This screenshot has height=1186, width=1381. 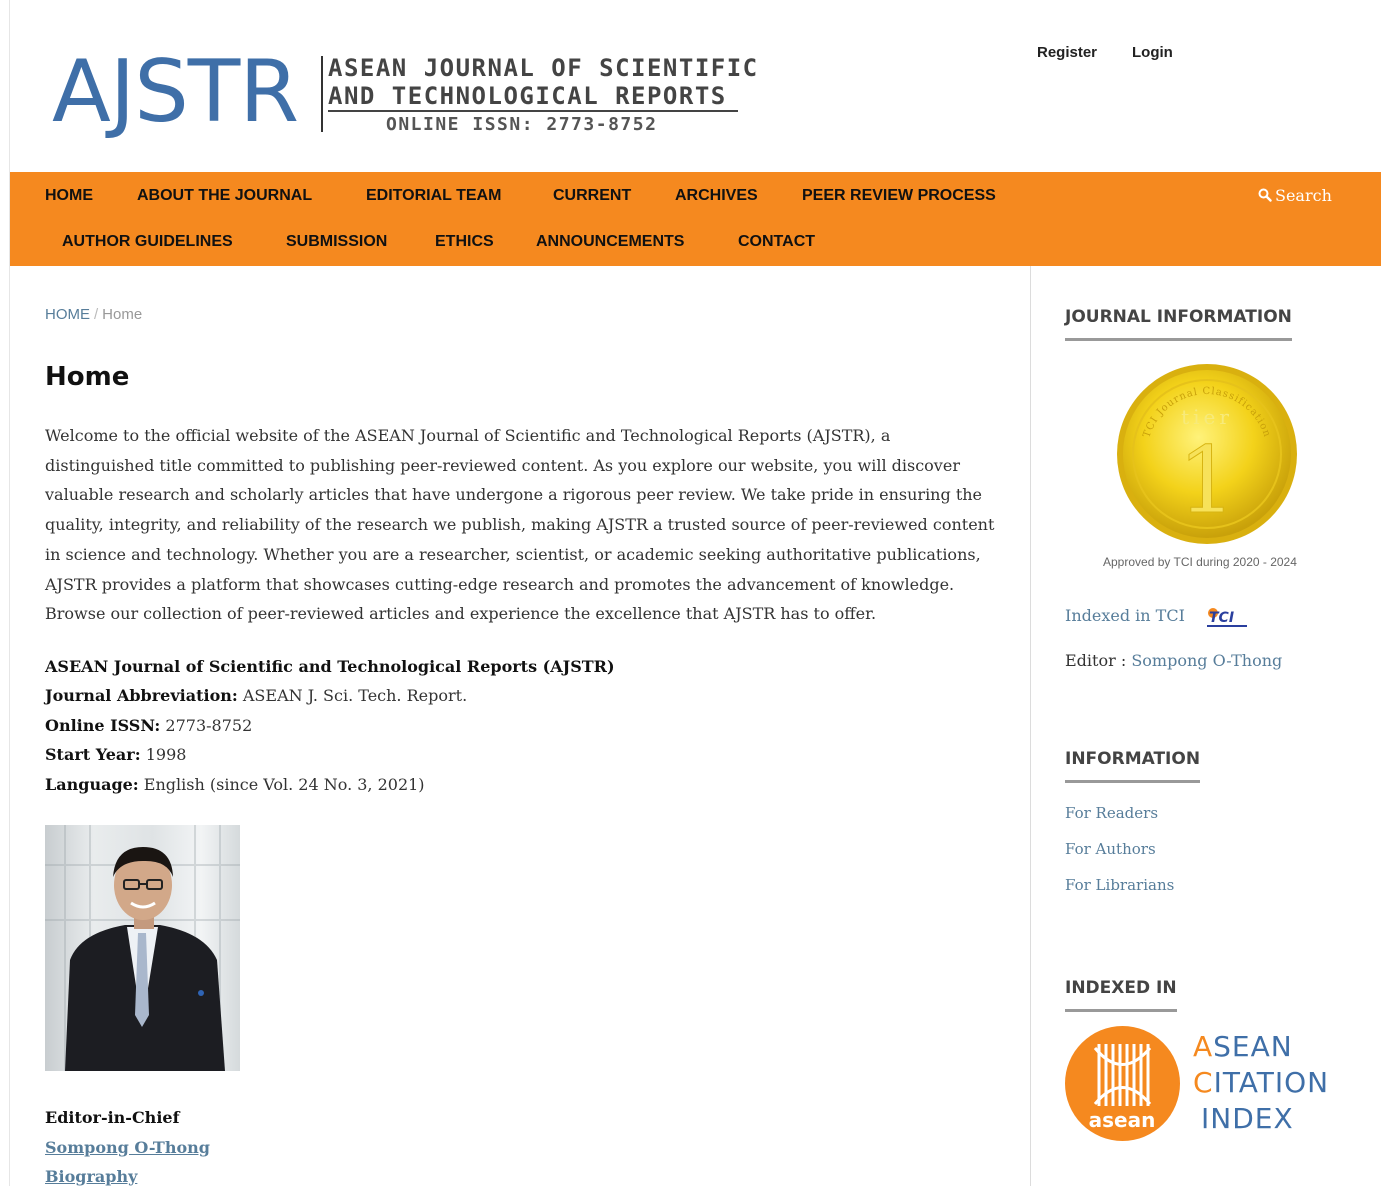 What do you see at coordinates (533, 111) in the screenshot?
I see `logo-rule` at bounding box center [533, 111].